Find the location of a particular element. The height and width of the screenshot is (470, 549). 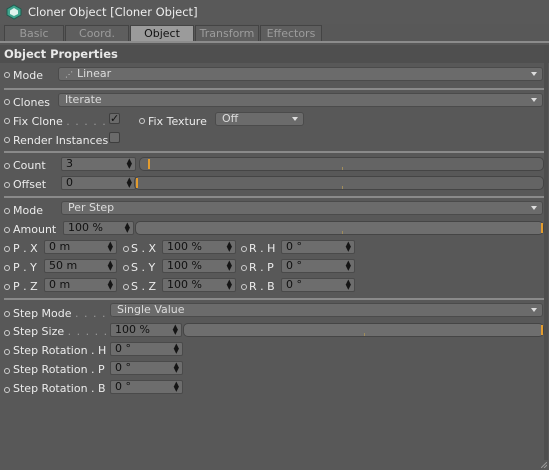

mode-value: Linear is located at coordinates (94, 73).